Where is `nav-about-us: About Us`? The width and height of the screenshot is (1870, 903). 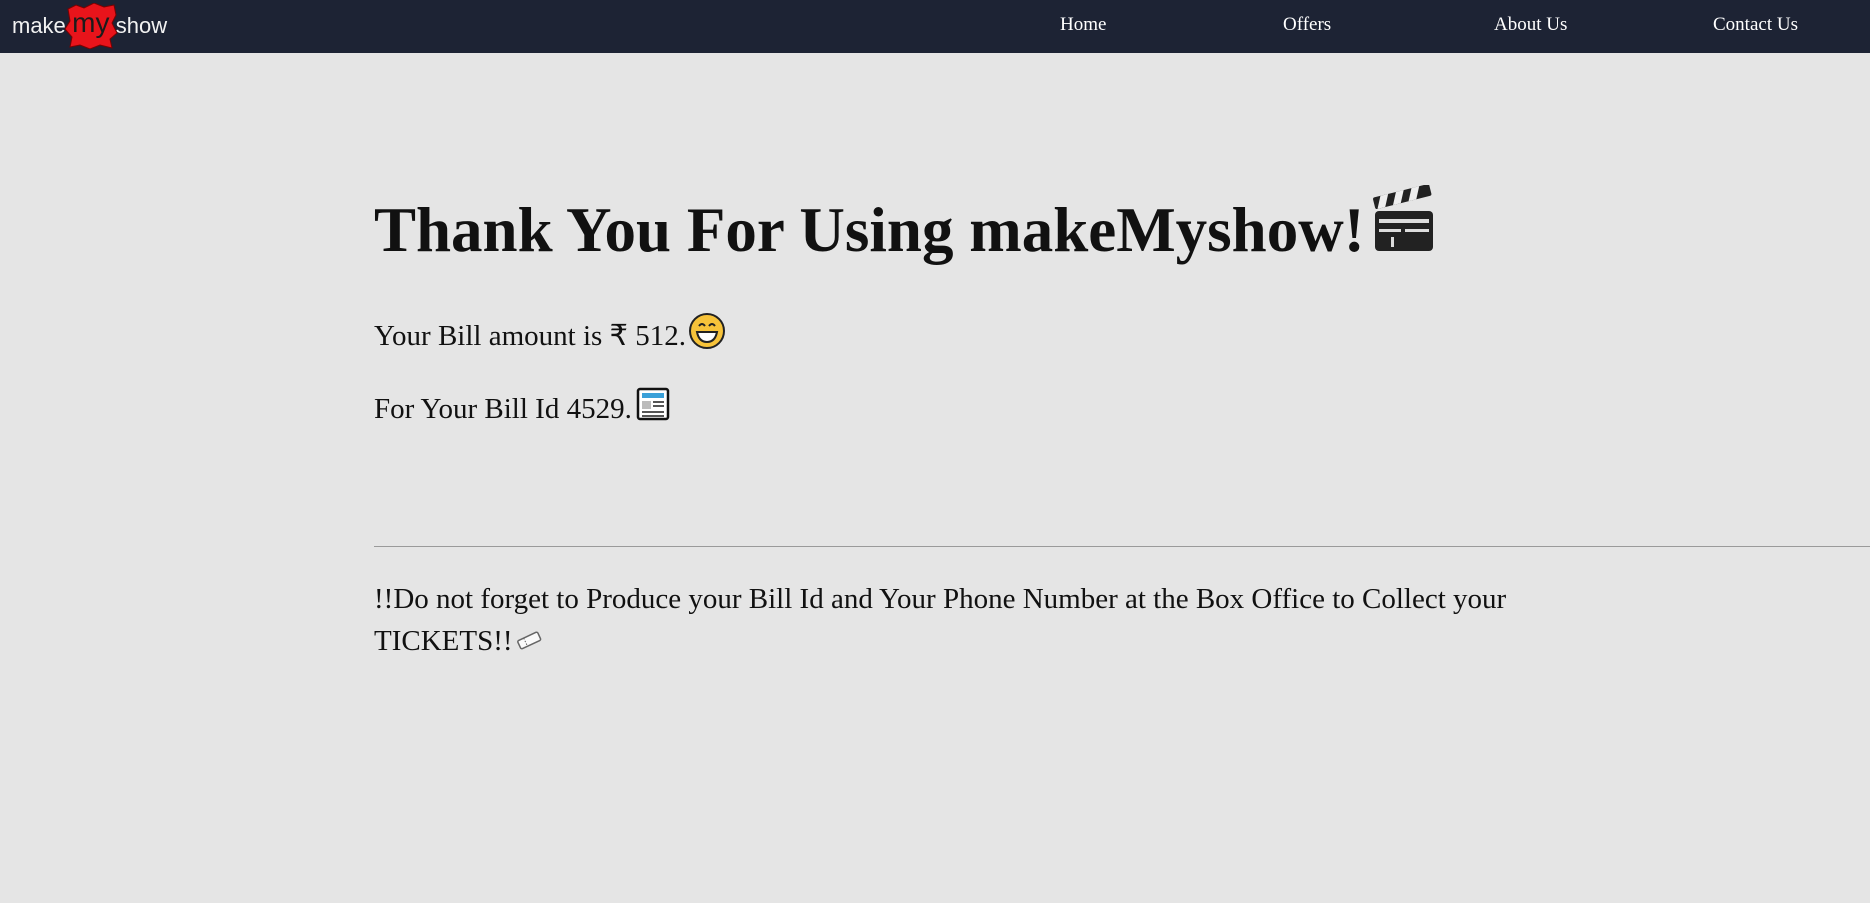 nav-about-us: About Us is located at coordinates (1530, 25).